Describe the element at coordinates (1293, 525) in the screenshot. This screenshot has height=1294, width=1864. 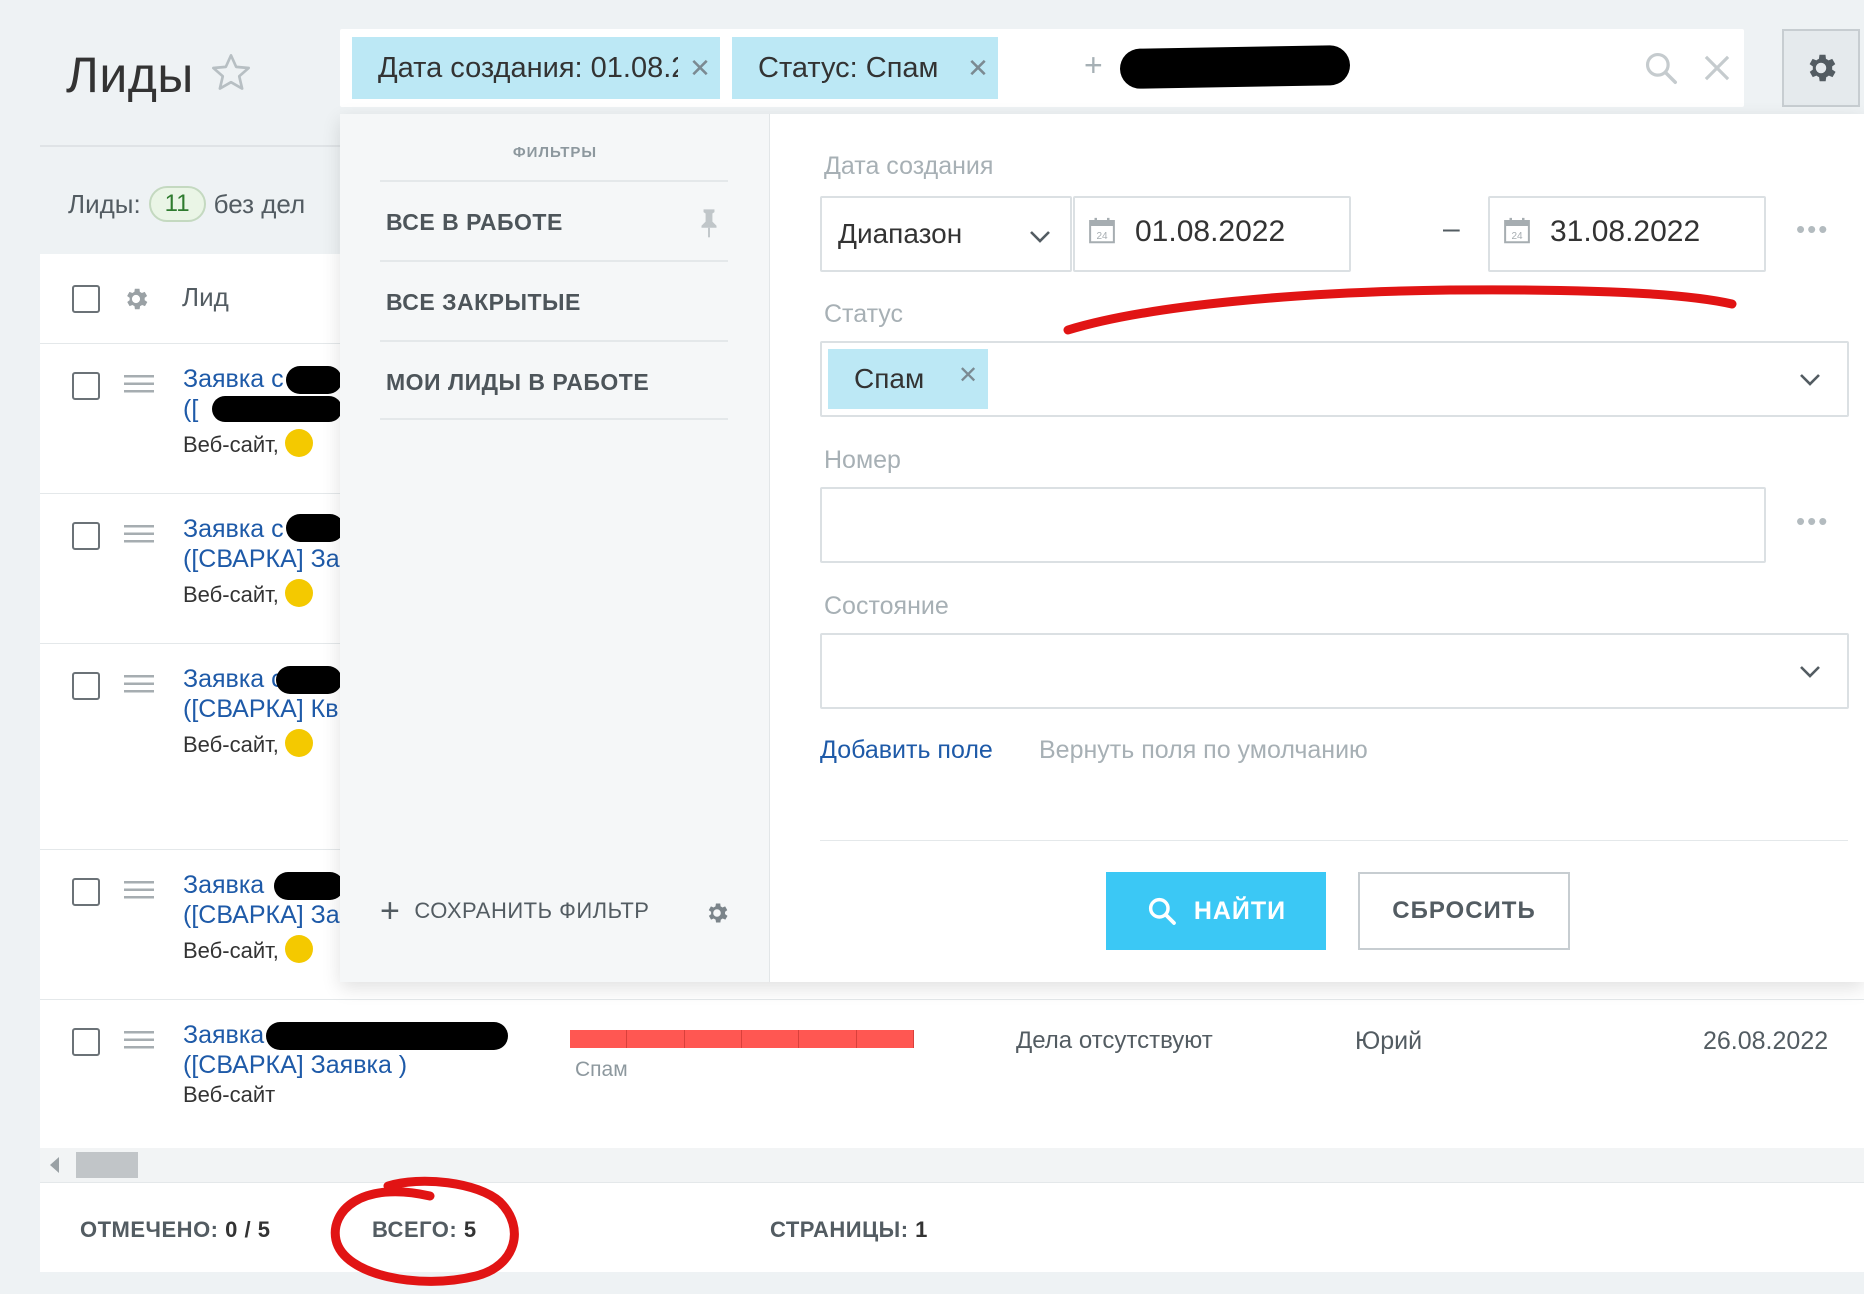
I see `number-input` at that location.